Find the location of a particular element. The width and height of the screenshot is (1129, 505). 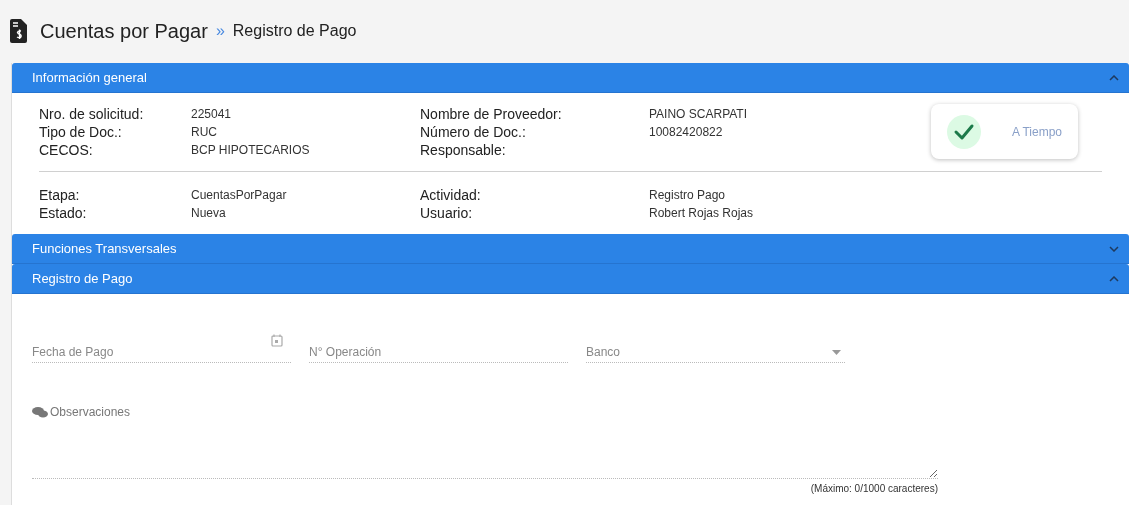

field-label: Nombre de Proveedor: is located at coordinates (491, 114).